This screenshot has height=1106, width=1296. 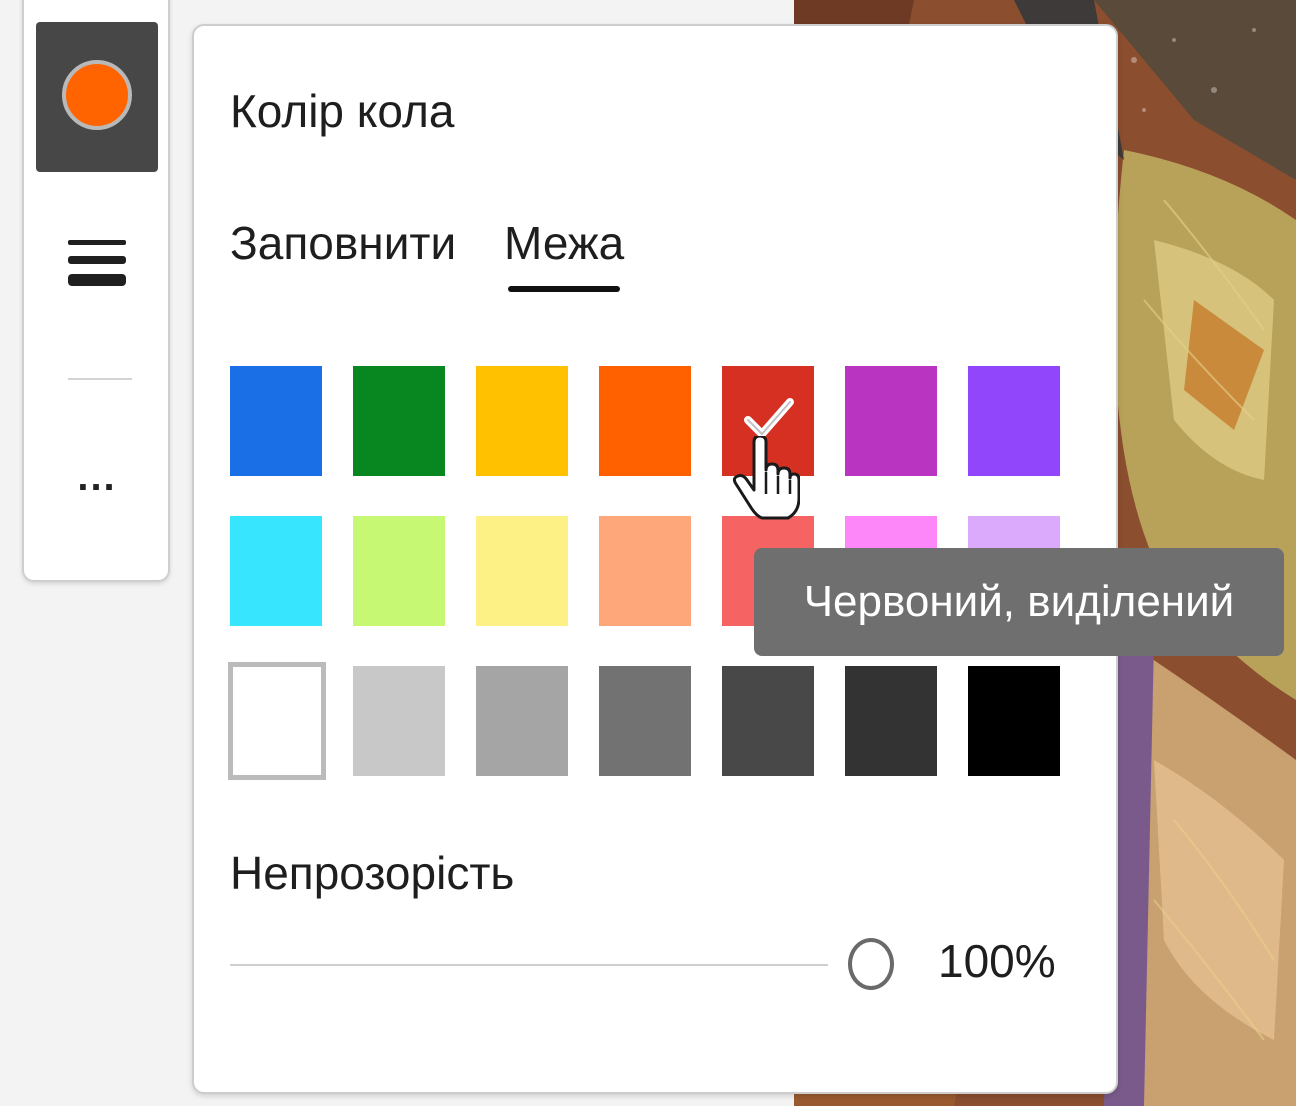 I want to click on tab-fill: Заповнити, so click(x=343, y=243).